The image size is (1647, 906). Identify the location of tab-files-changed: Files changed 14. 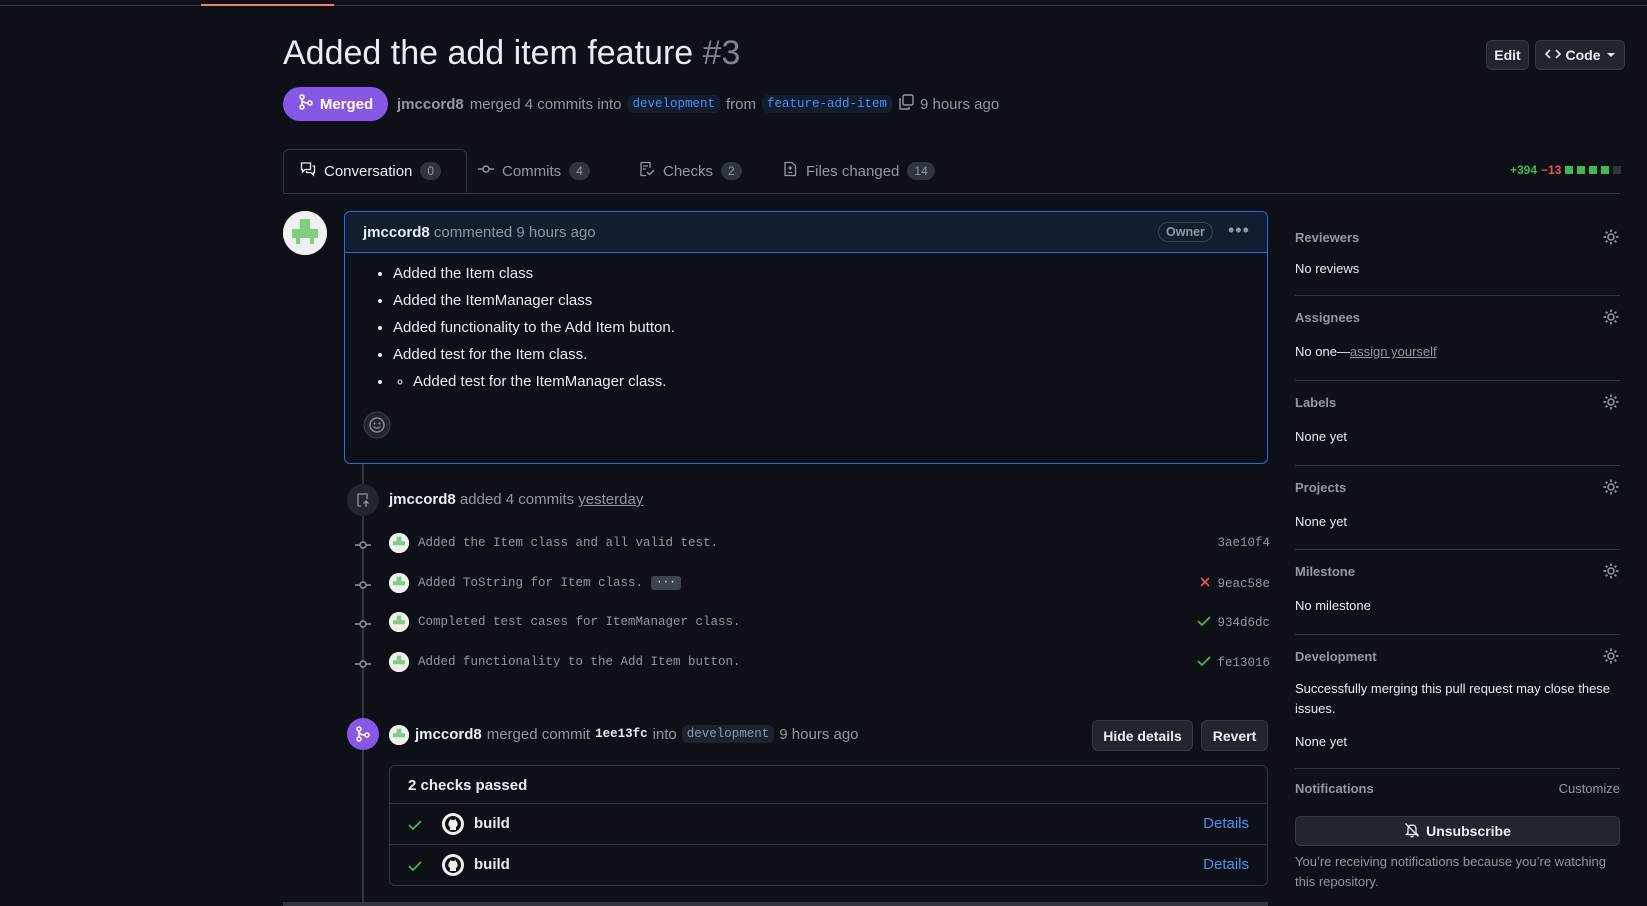
(858, 171).